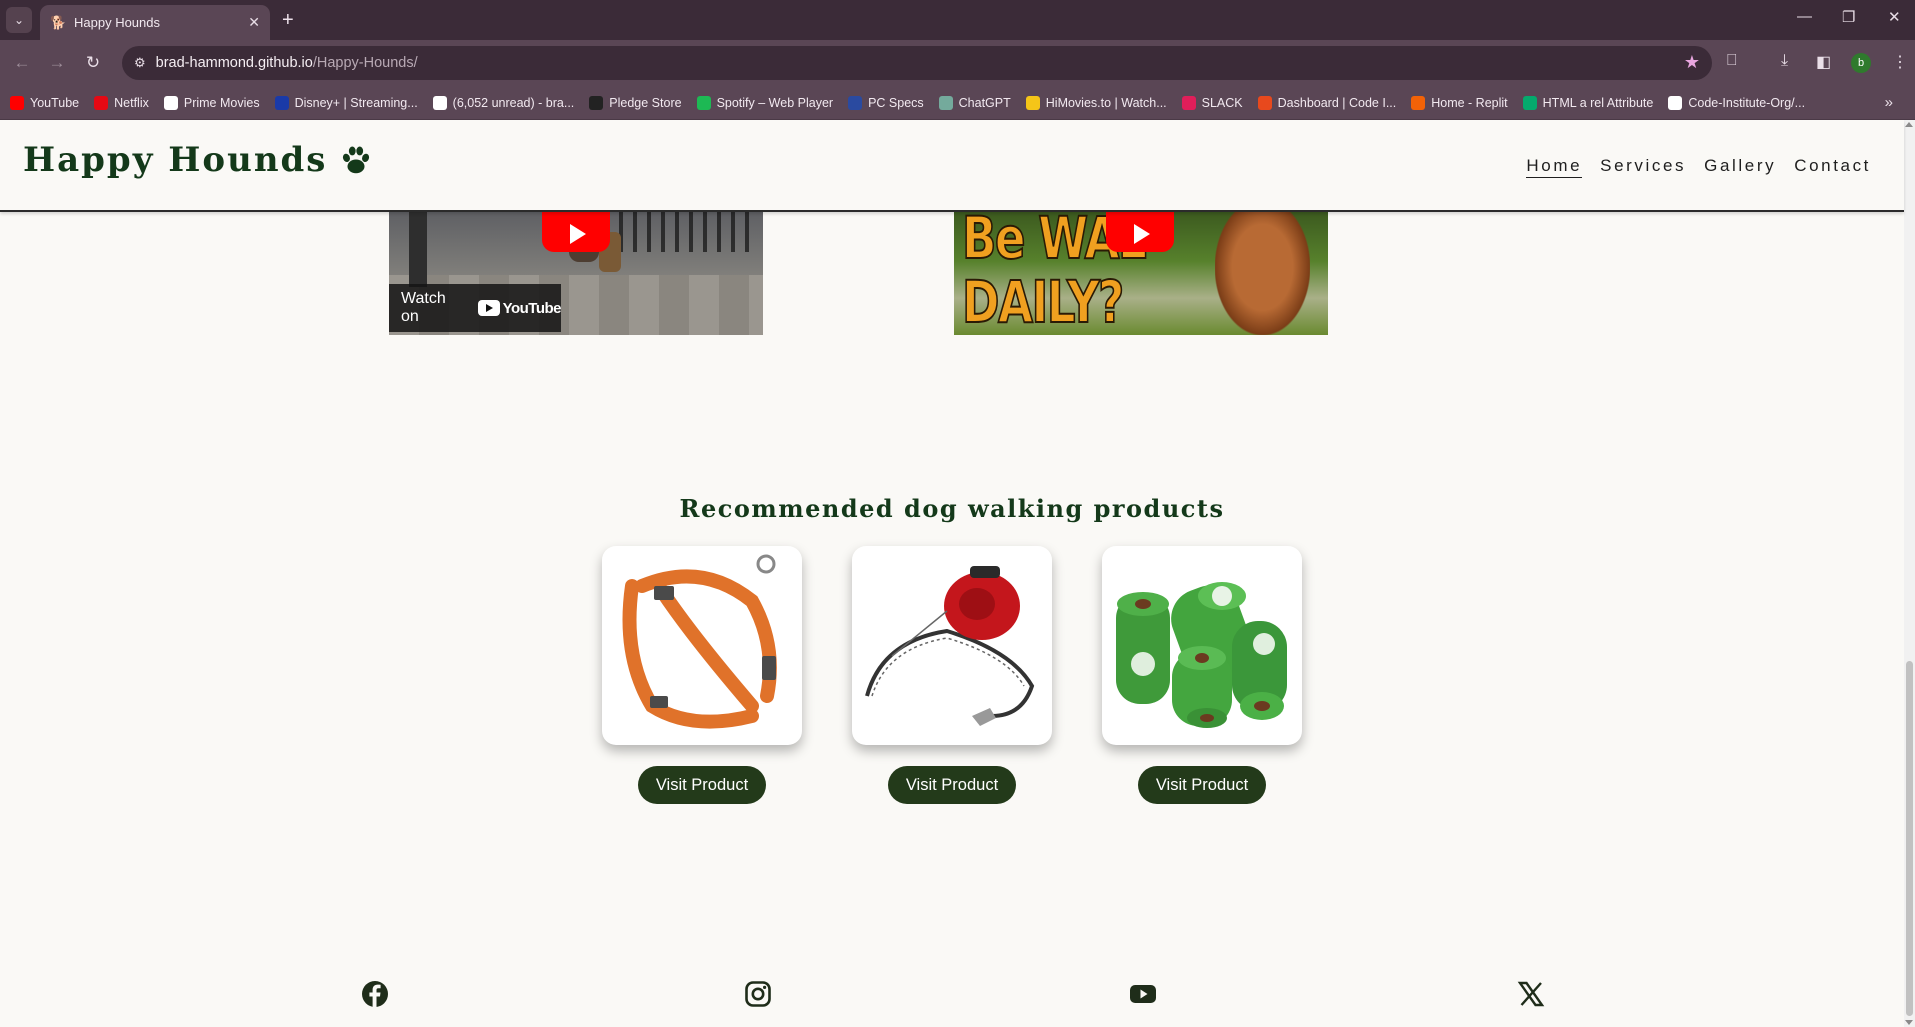 Image resolution: width=1915 pixels, height=1027 pixels. I want to click on reload-icon: ↻, so click(93, 63).